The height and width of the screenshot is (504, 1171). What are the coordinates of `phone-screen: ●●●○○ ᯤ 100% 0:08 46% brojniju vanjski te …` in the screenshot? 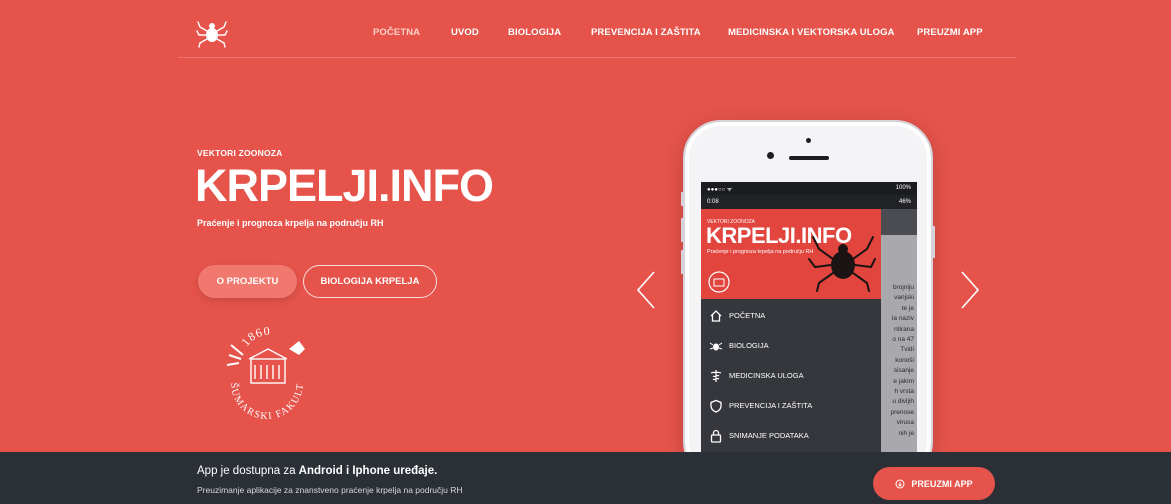 It's located at (809, 317).